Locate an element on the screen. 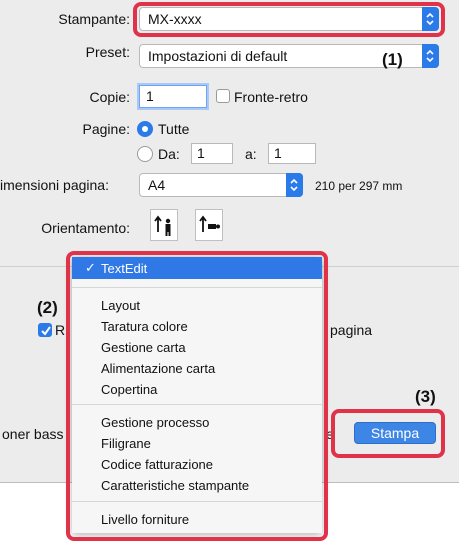  preset-value: Impostazioni di default is located at coordinates (218, 56).